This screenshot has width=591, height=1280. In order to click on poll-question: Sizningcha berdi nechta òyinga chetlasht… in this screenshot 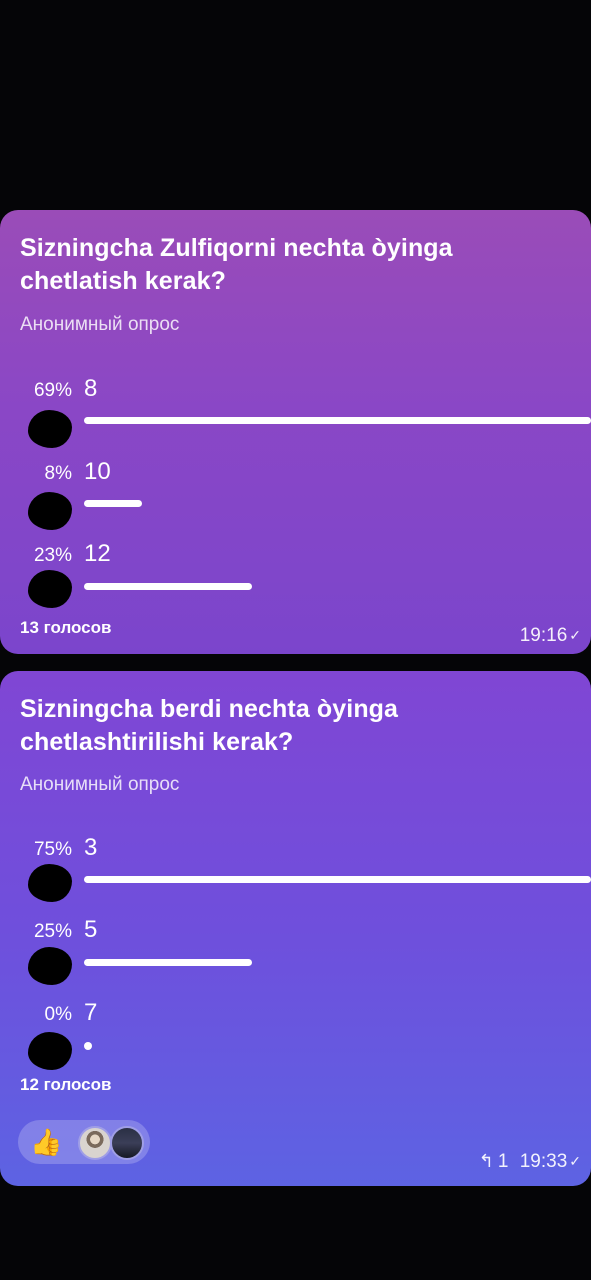, I will do `click(209, 725)`.